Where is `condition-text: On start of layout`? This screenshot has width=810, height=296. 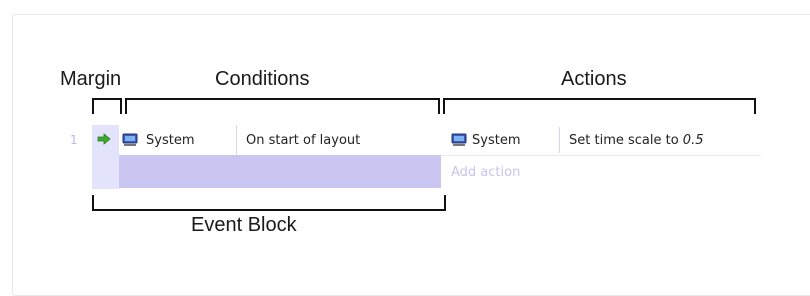 condition-text: On start of layout is located at coordinates (303, 140).